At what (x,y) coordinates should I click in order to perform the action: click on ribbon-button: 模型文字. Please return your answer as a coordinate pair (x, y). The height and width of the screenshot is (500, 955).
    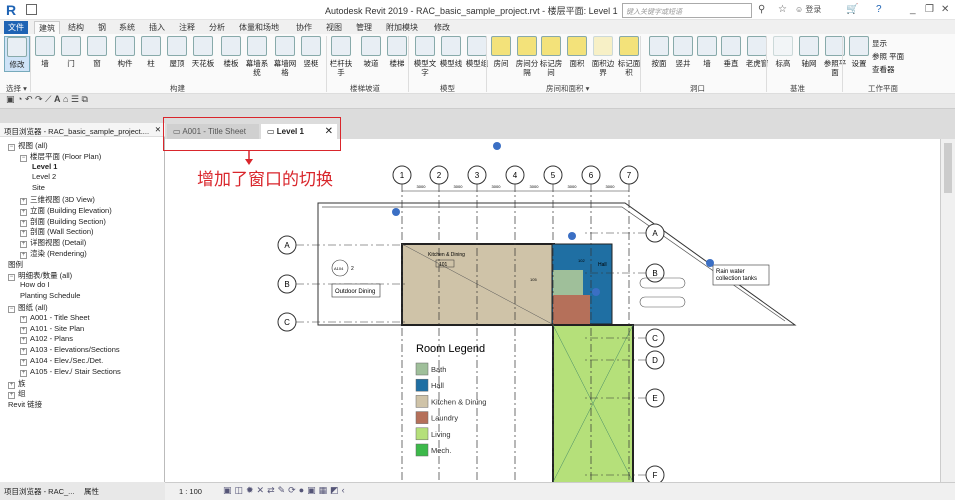
    Looking at the image, I should click on (425, 56).